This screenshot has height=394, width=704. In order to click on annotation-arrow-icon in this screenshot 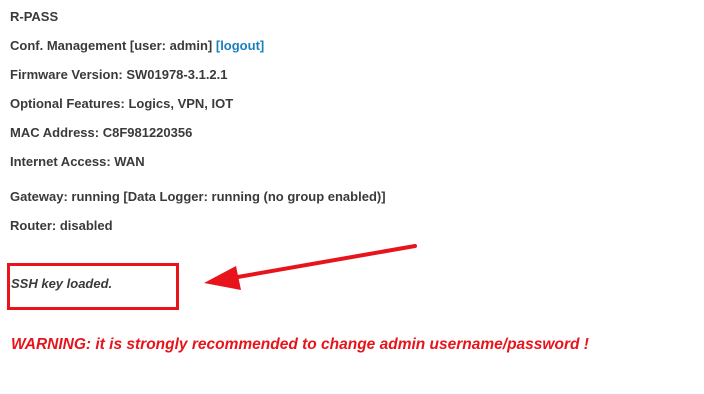, I will do `click(310, 267)`.